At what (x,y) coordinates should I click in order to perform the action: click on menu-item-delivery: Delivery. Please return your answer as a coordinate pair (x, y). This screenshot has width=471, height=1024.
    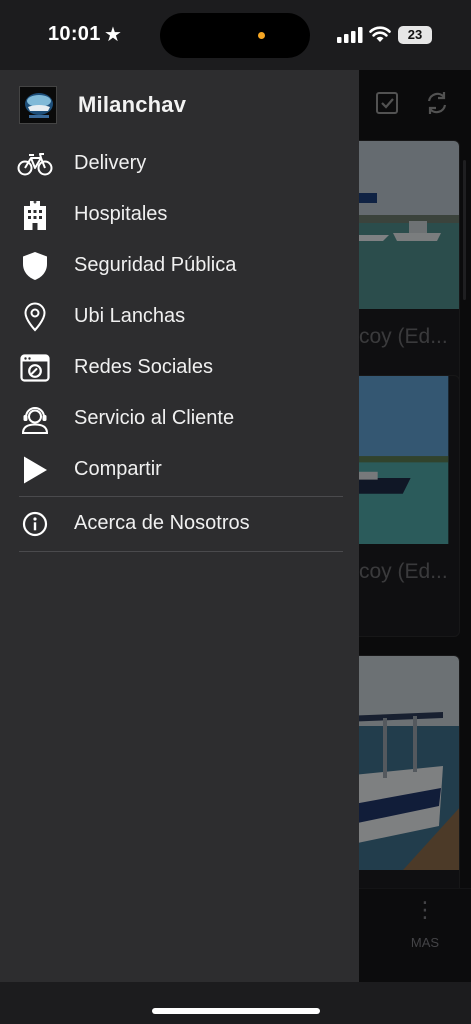
    Looking at the image, I should click on (179, 164).